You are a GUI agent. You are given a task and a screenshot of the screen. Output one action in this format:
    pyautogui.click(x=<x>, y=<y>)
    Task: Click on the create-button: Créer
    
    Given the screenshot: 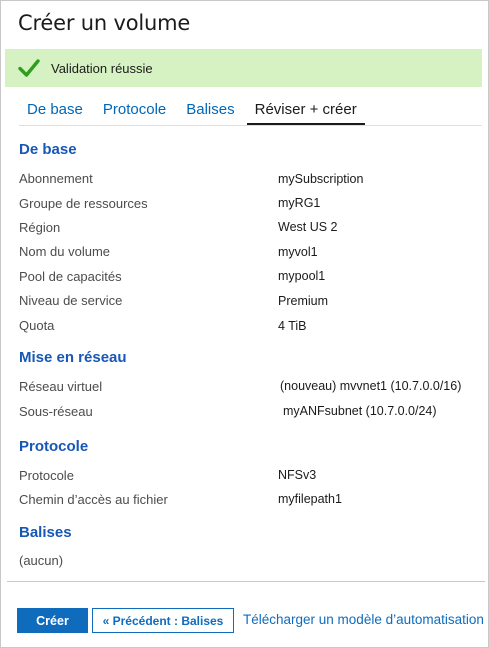 What is the action you would take?
    pyautogui.click(x=52, y=620)
    